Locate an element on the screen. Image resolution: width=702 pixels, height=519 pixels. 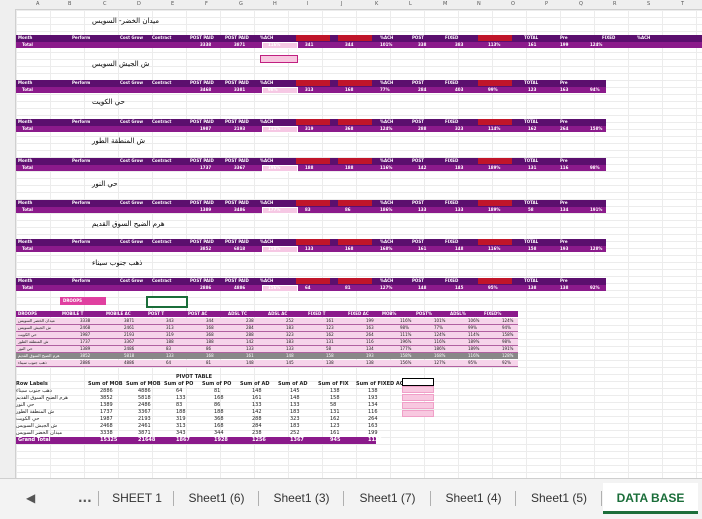
summary-header-cell: DROOPS is located at coordinates (27, 313).